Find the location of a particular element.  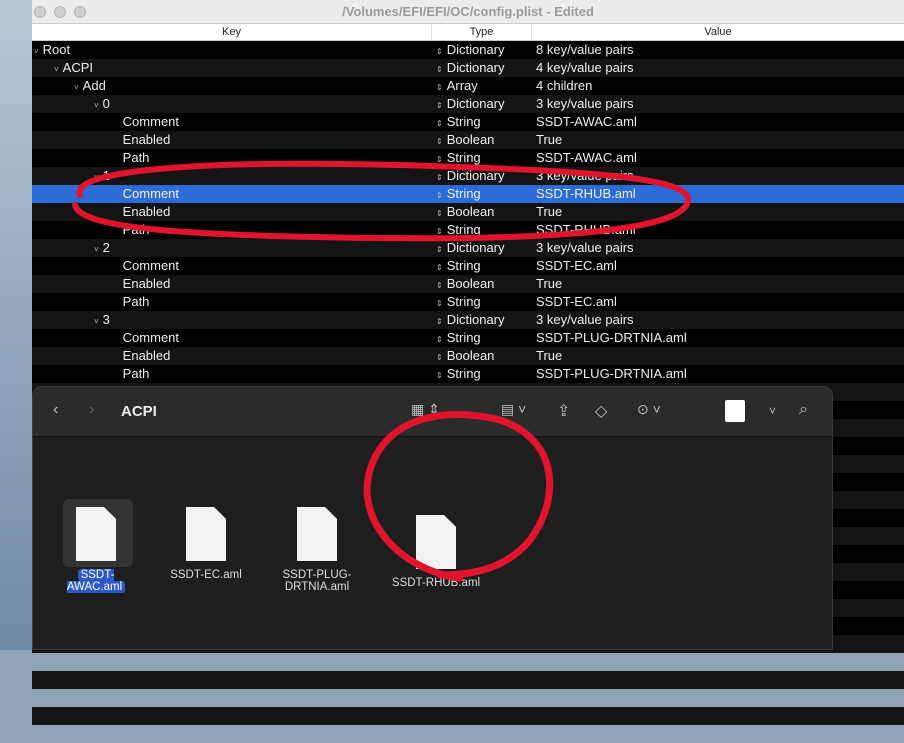

file-item: SSDT-PLUG-DRTNIA.aml is located at coordinates (317, 550).